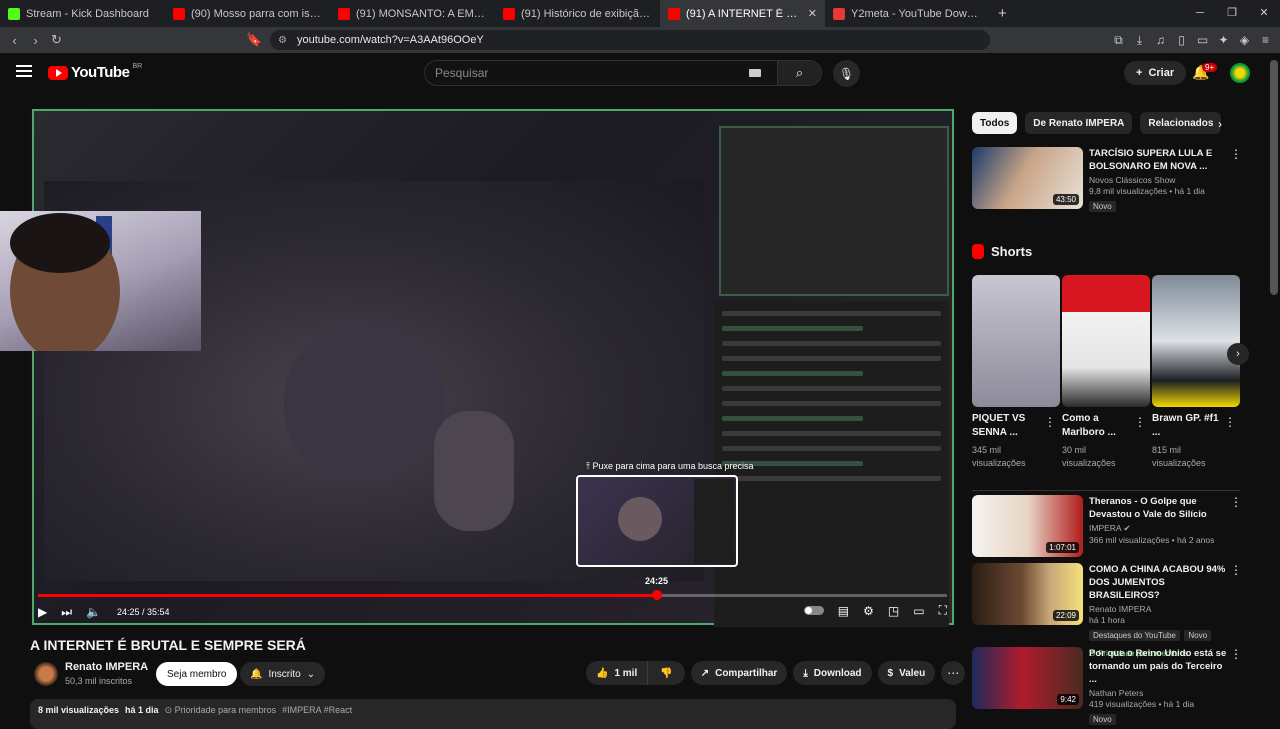 The height and width of the screenshot is (729, 1280). What do you see at coordinates (254, 40) in the screenshot?
I see `bookmark-icon: 🔖` at bounding box center [254, 40].